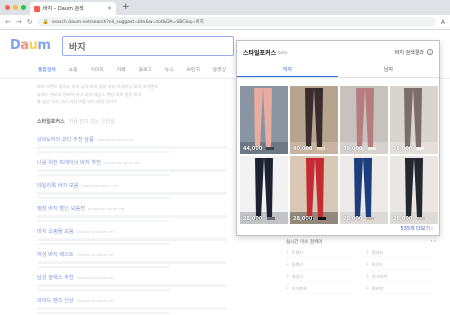  What do you see at coordinates (8, 22) in the screenshot?
I see `back-icon: ←` at bounding box center [8, 22].